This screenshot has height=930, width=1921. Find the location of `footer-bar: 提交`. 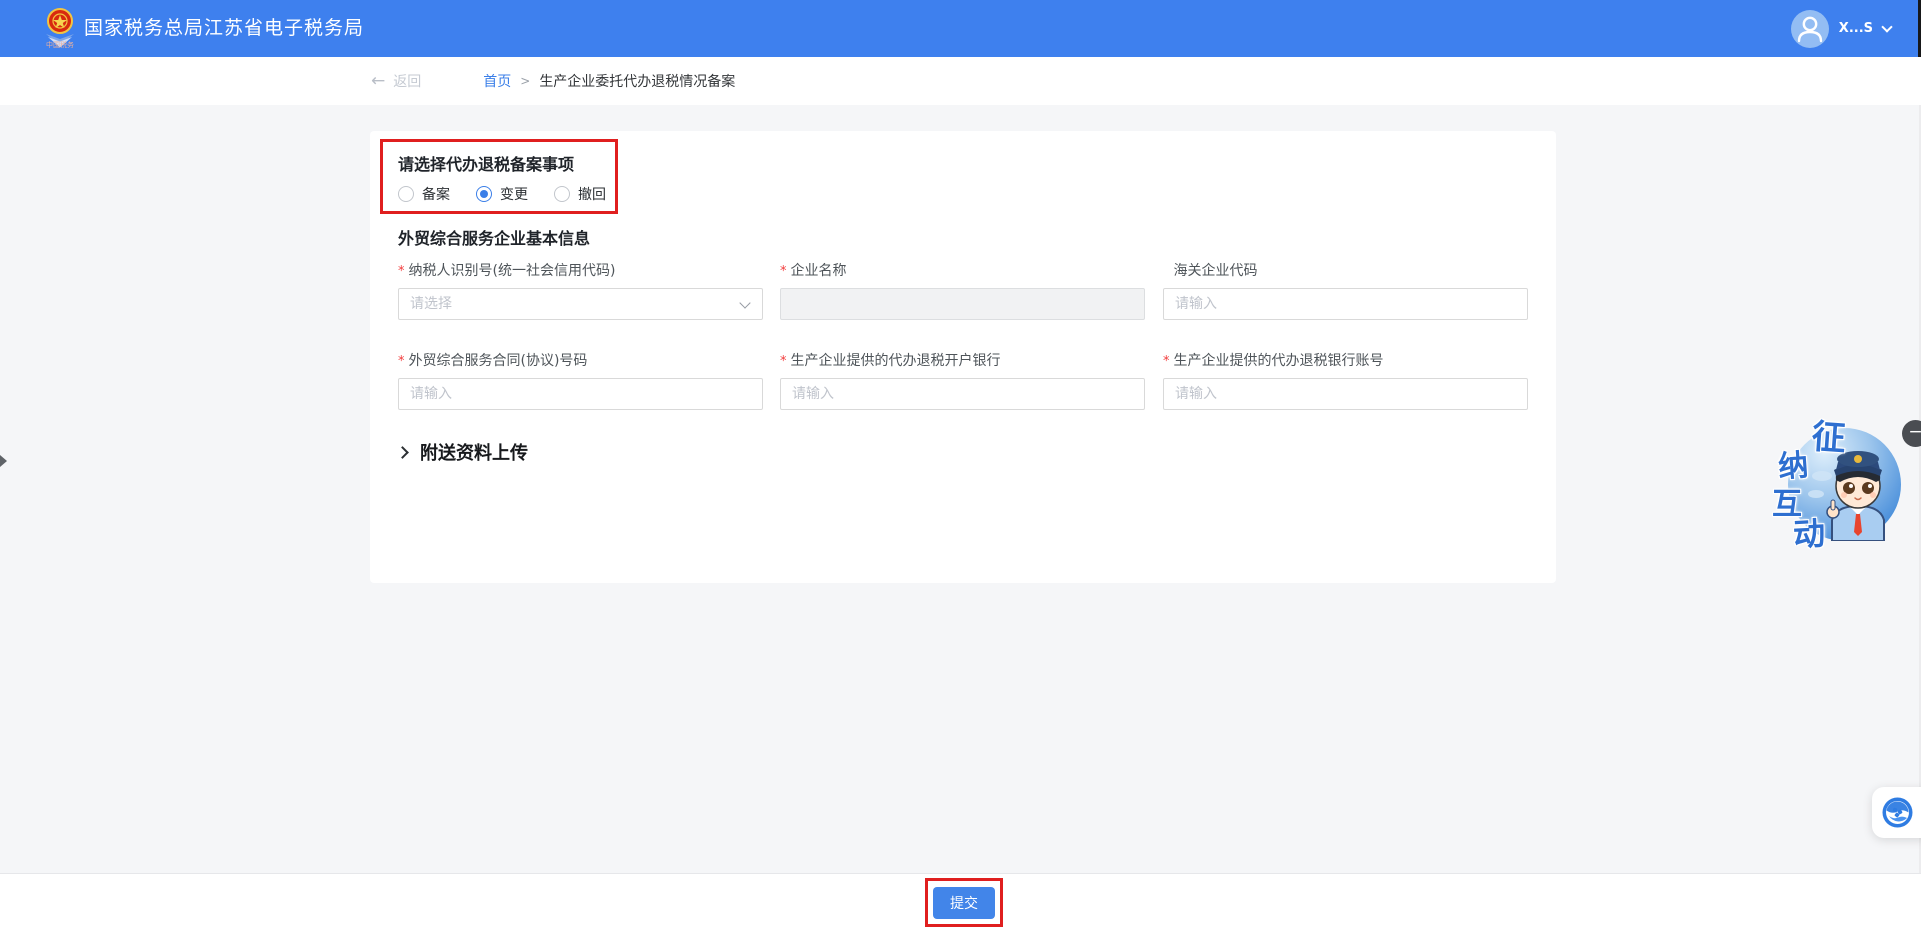

footer-bar: 提交 is located at coordinates (960, 901).